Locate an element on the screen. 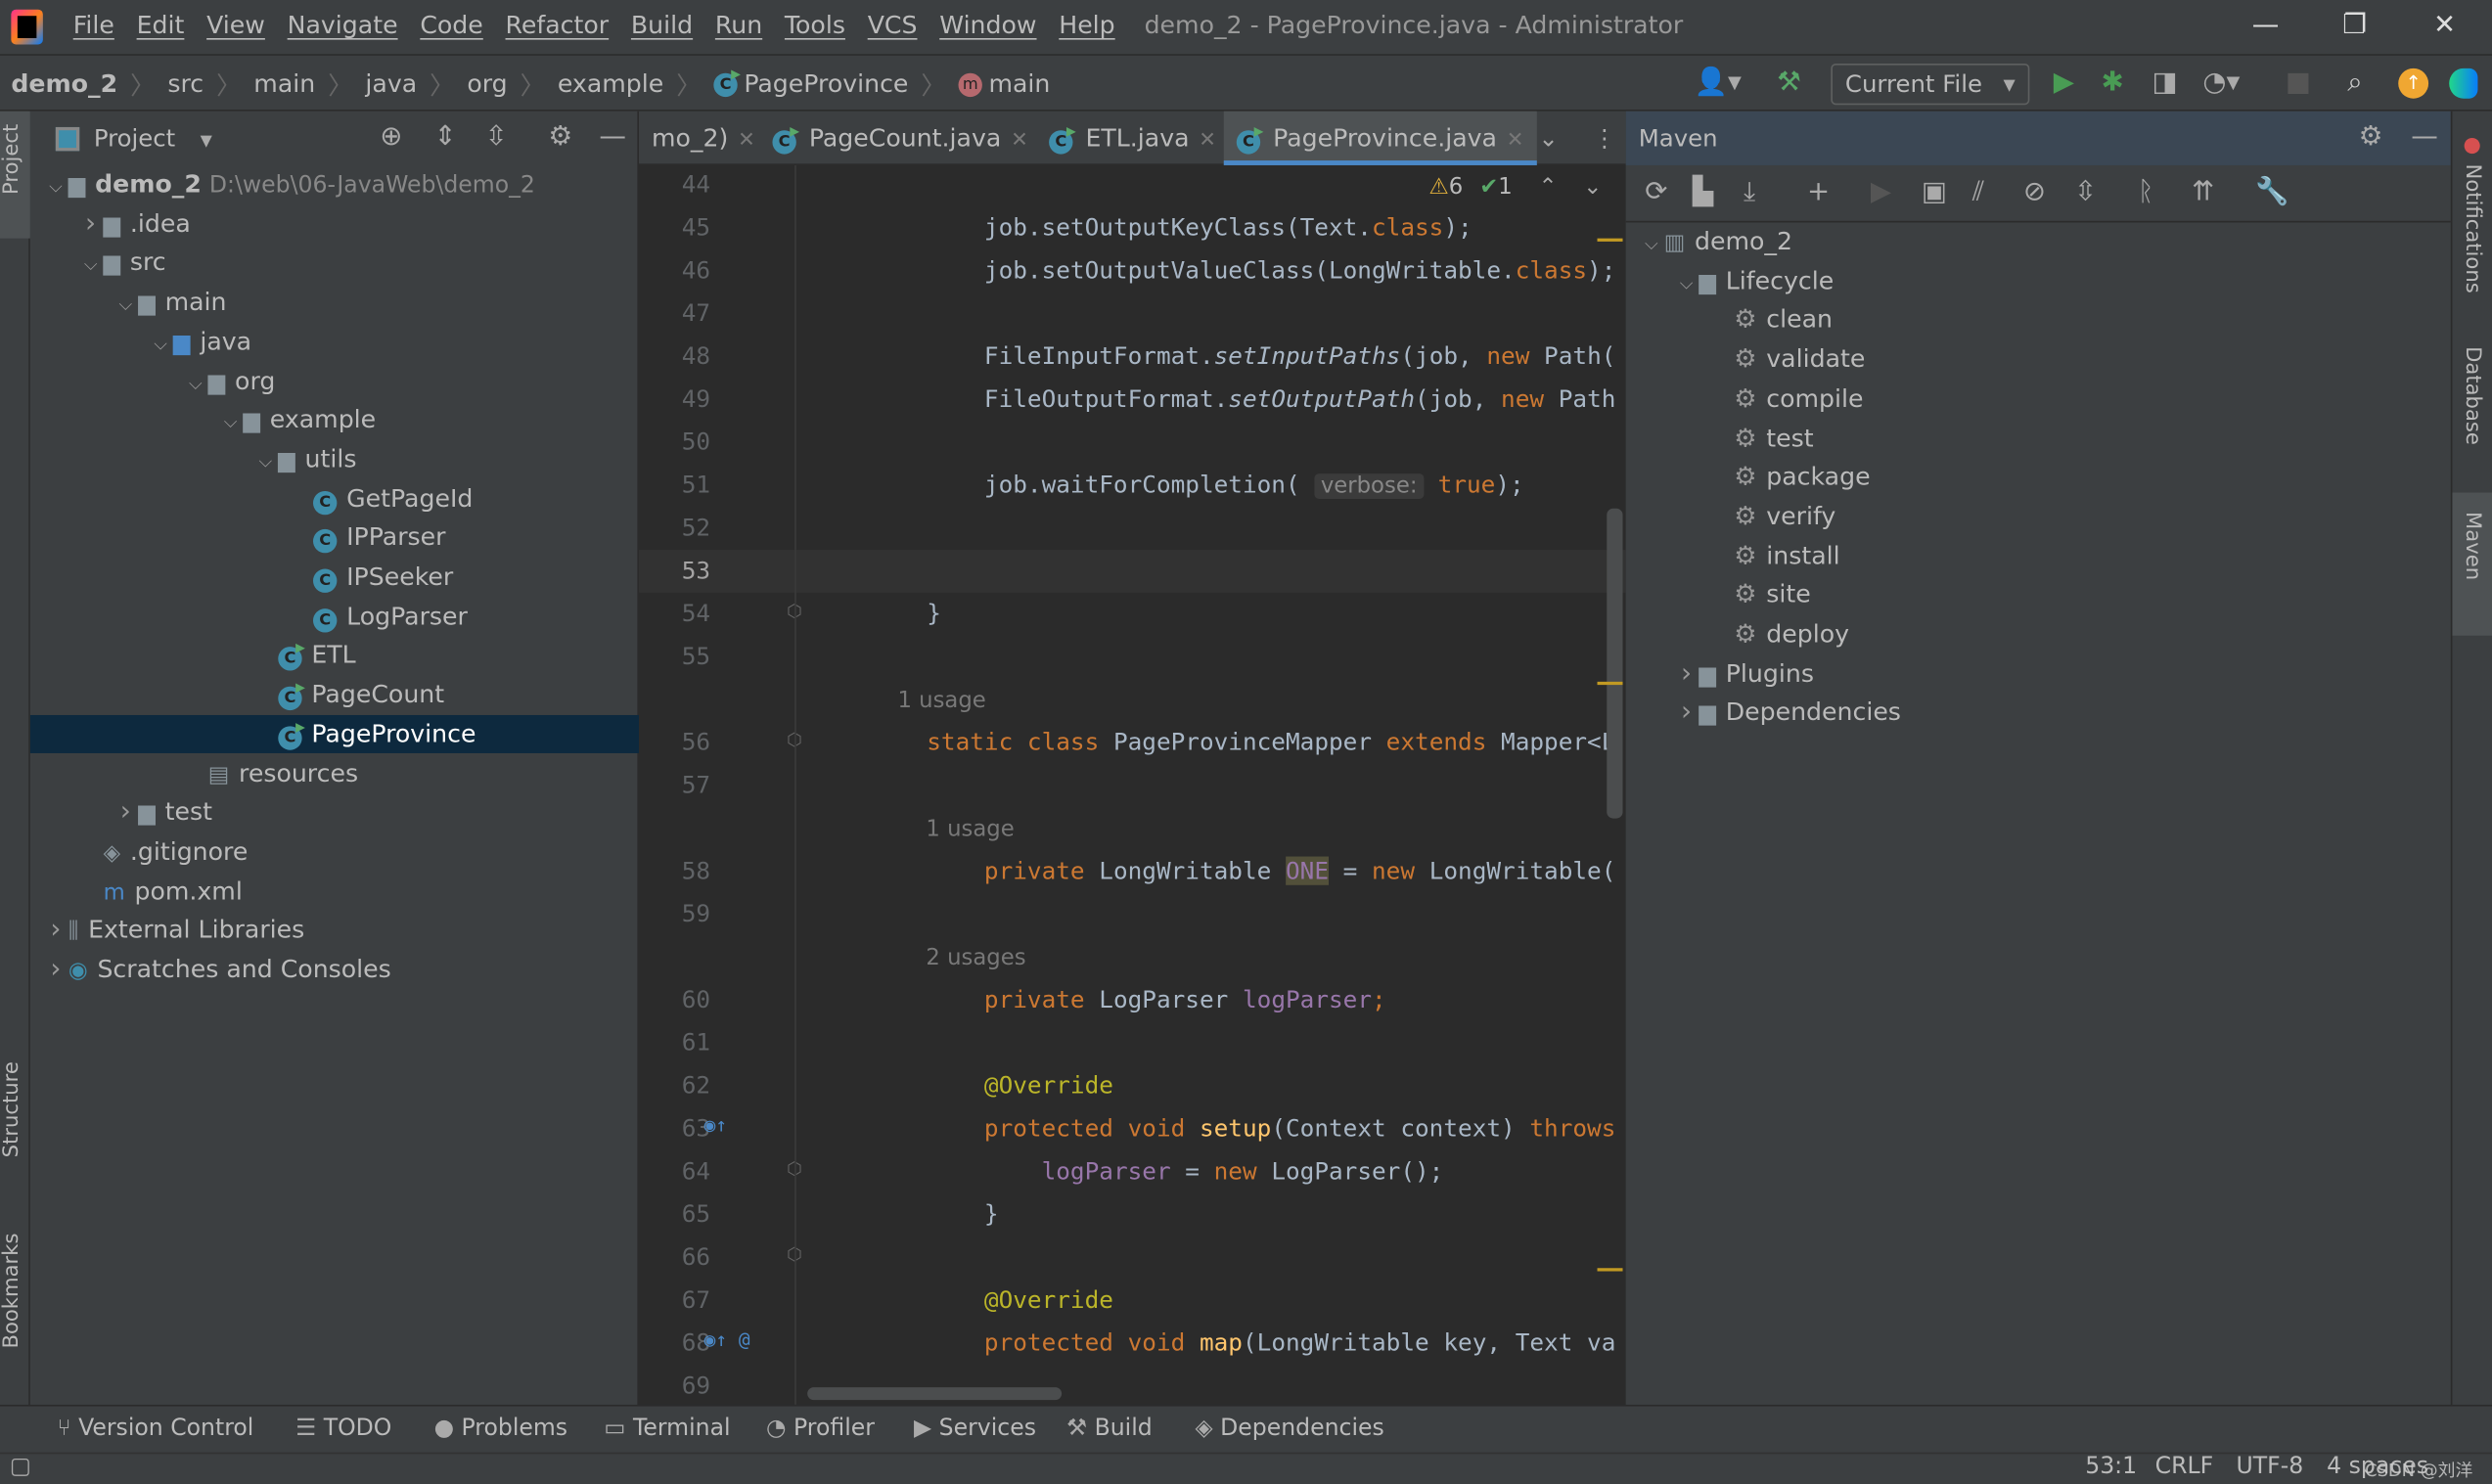  next-highlight-icon: ⌄ is located at coordinates (1592, 188).